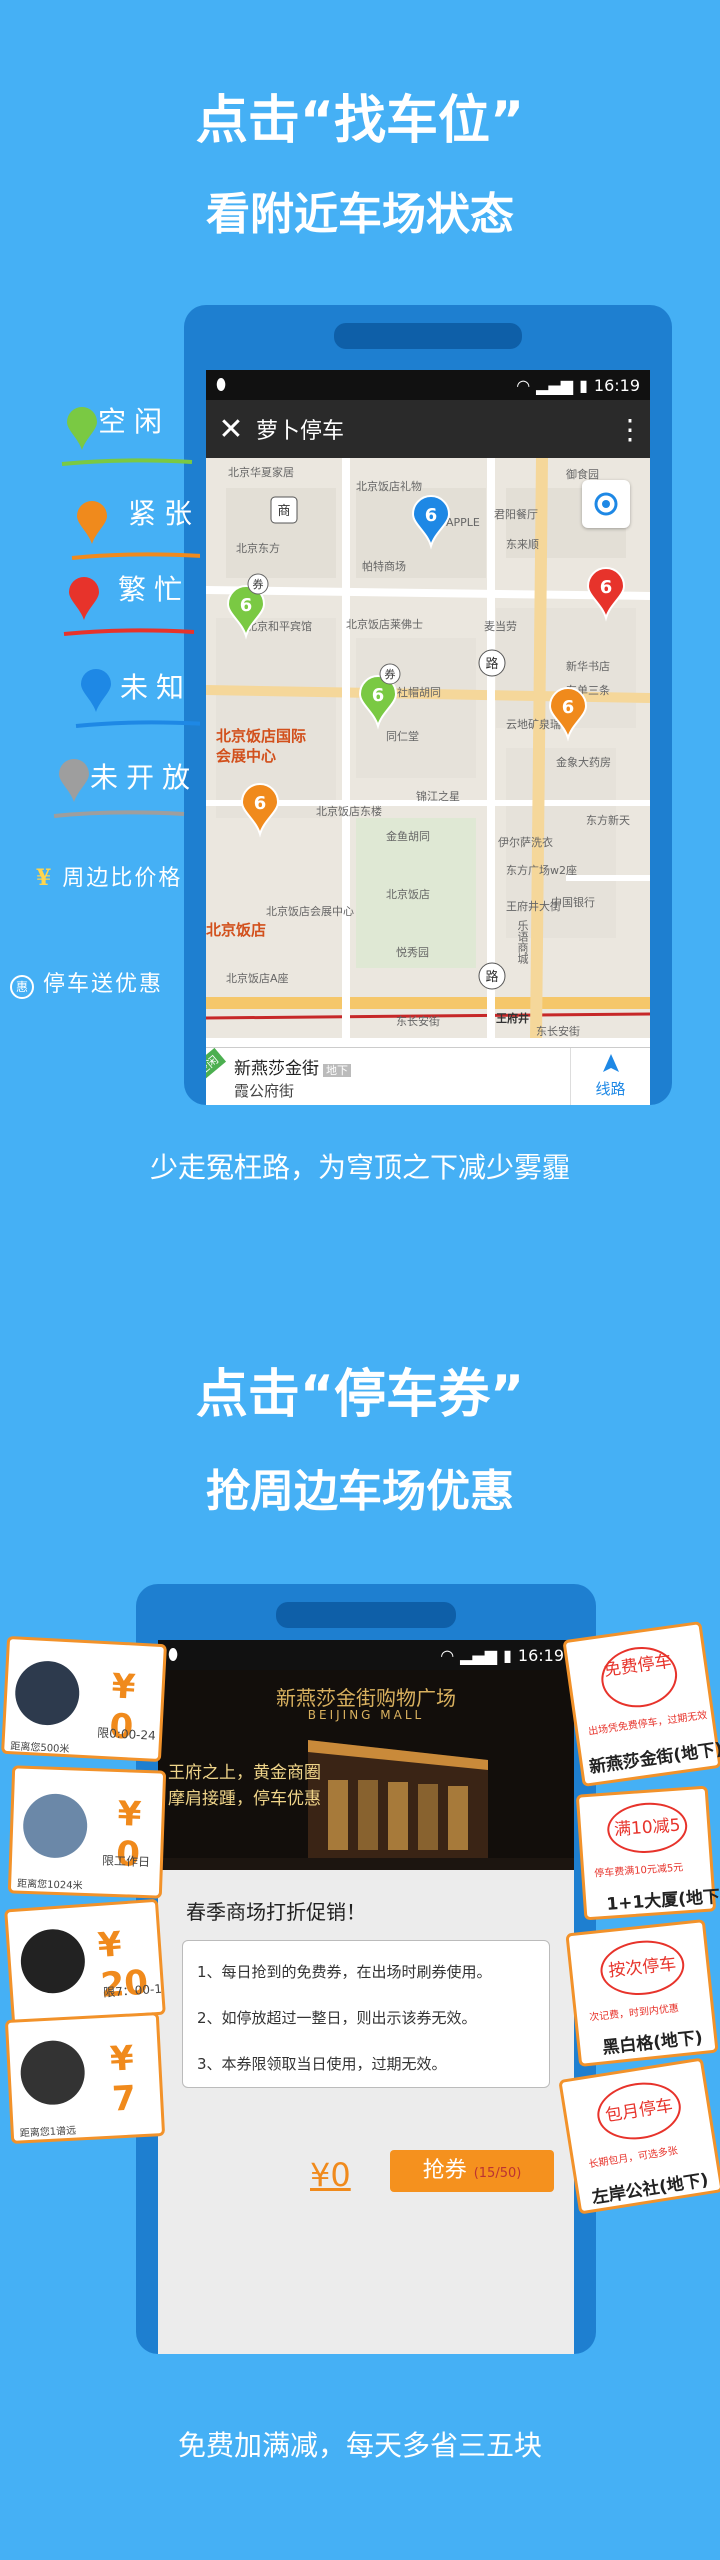  What do you see at coordinates (244, 1773) in the screenshot?
I see `slogan-line: 王府之上，黄金商圈` at bounding box center [244, 1773].